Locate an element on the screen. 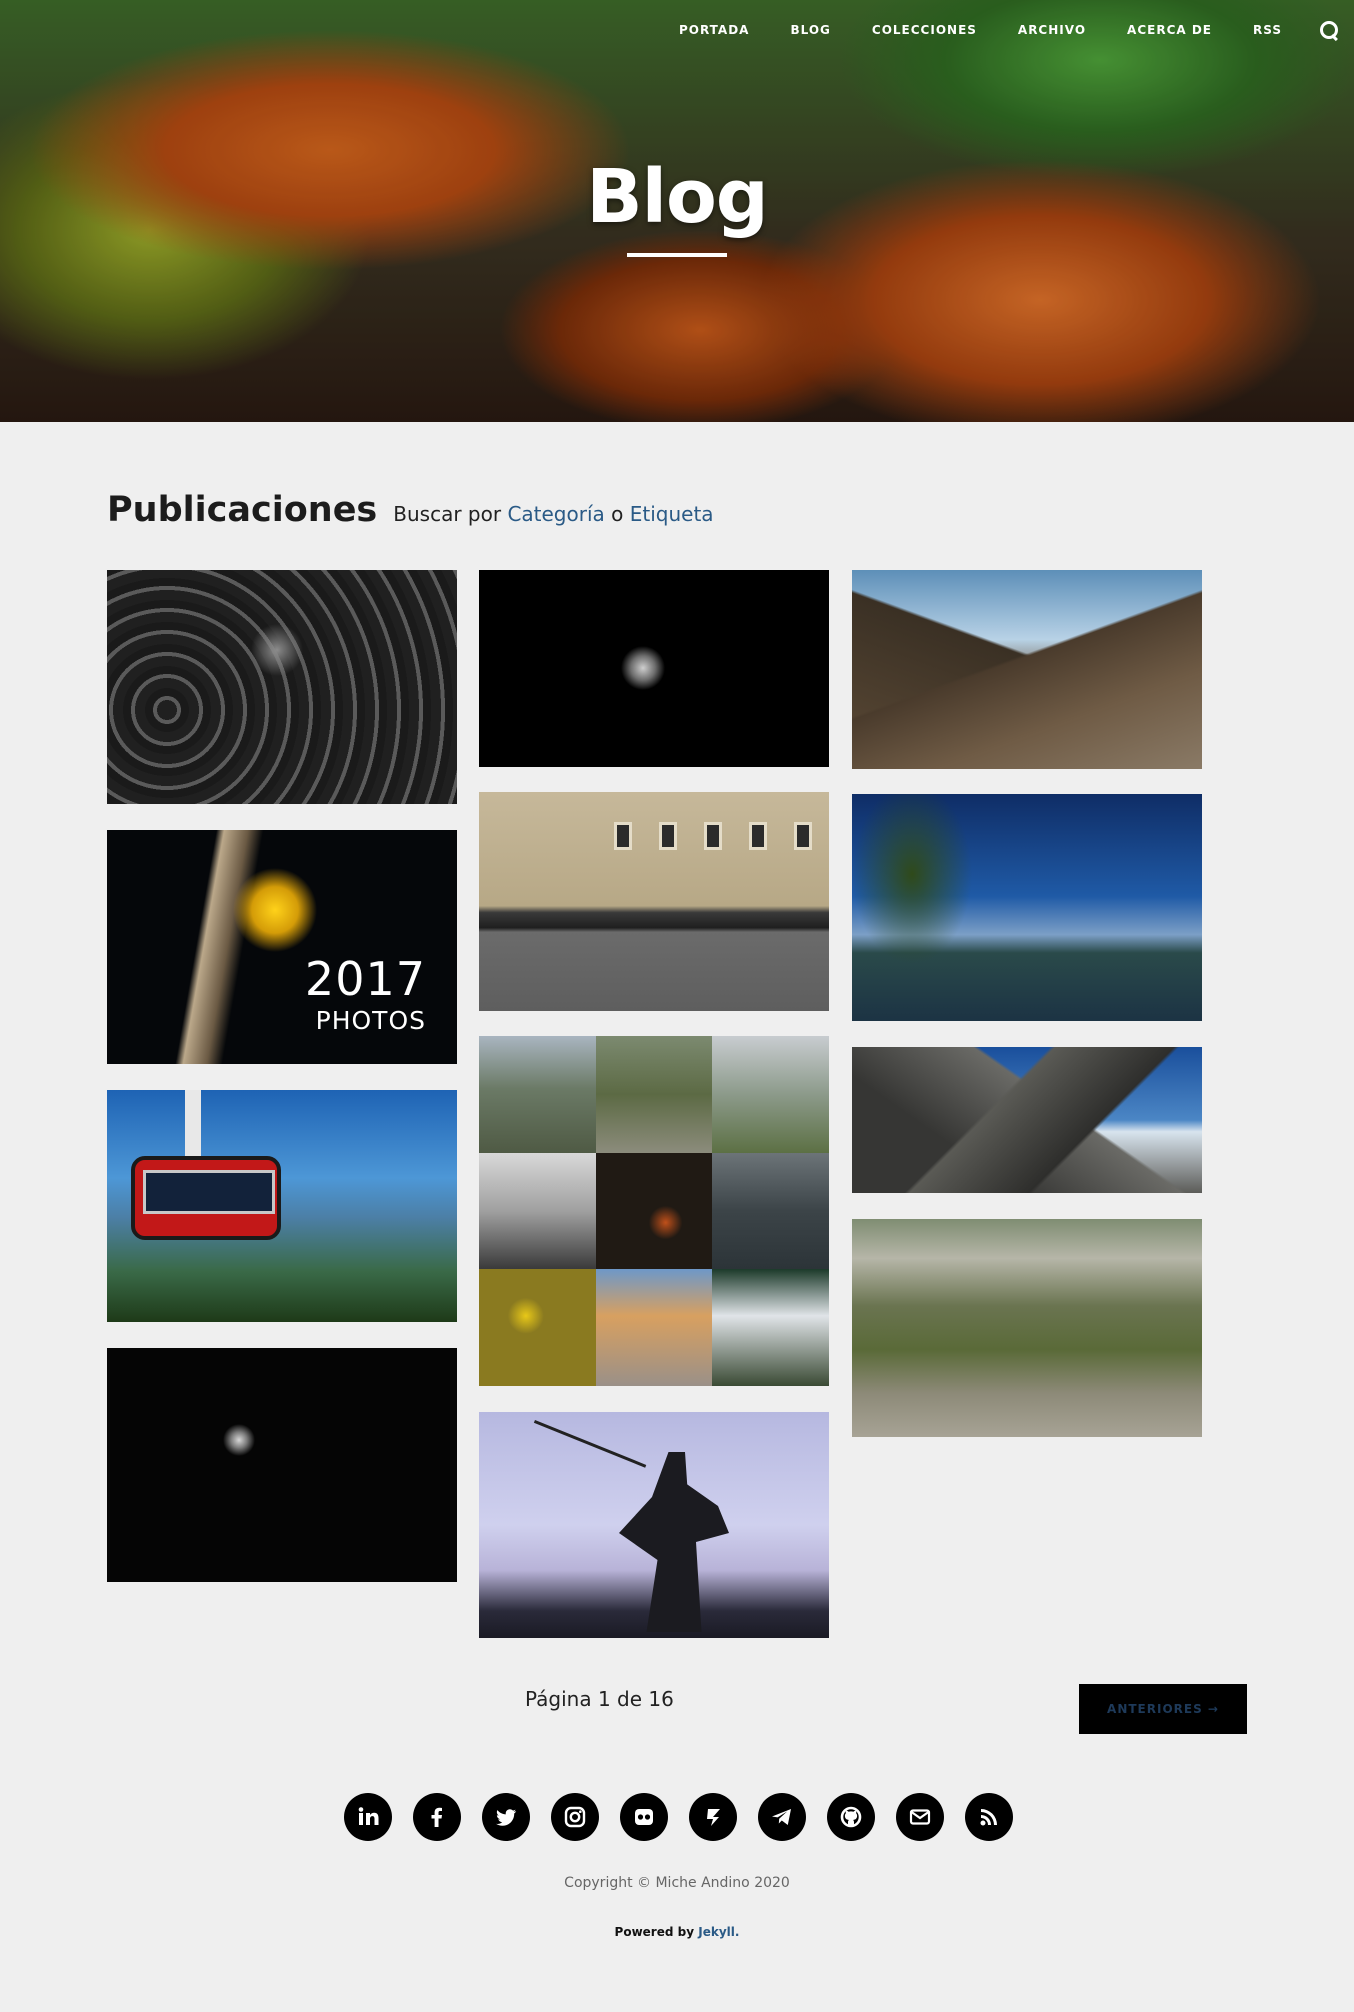 The image size is (1354, 2012). page-indicator: Página 1 de 16 is located at coordinates (599, 1699).